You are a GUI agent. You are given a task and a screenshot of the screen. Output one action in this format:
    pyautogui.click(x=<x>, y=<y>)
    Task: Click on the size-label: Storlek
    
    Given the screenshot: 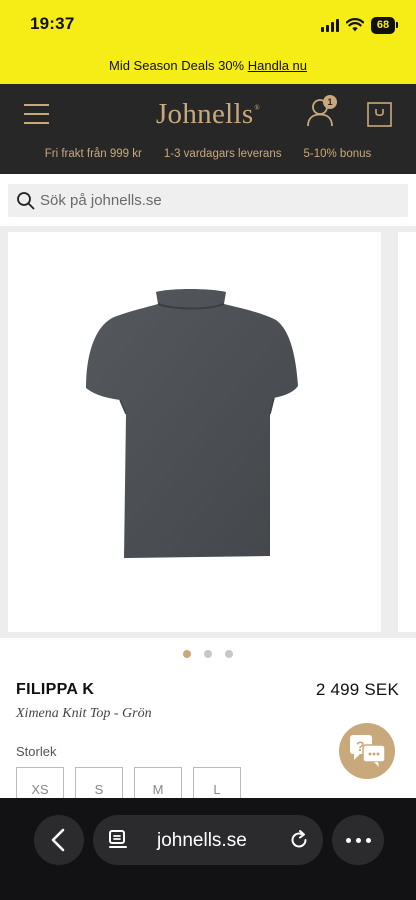 What is the action you would take?
    pyautogui.click(x=36, y=751)
    